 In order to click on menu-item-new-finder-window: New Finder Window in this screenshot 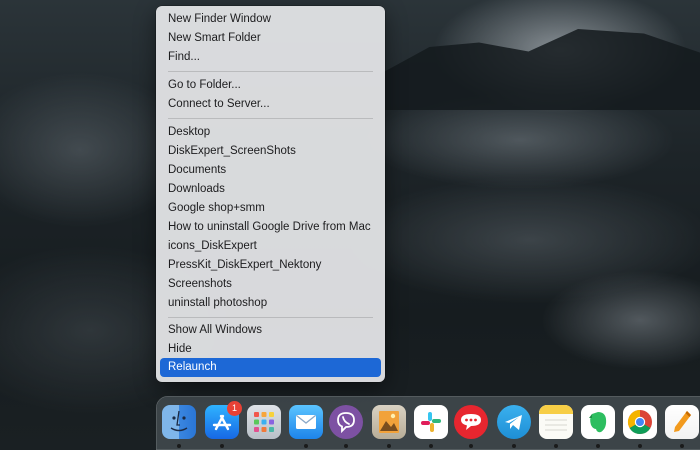, I will do `click(270, 19)`.